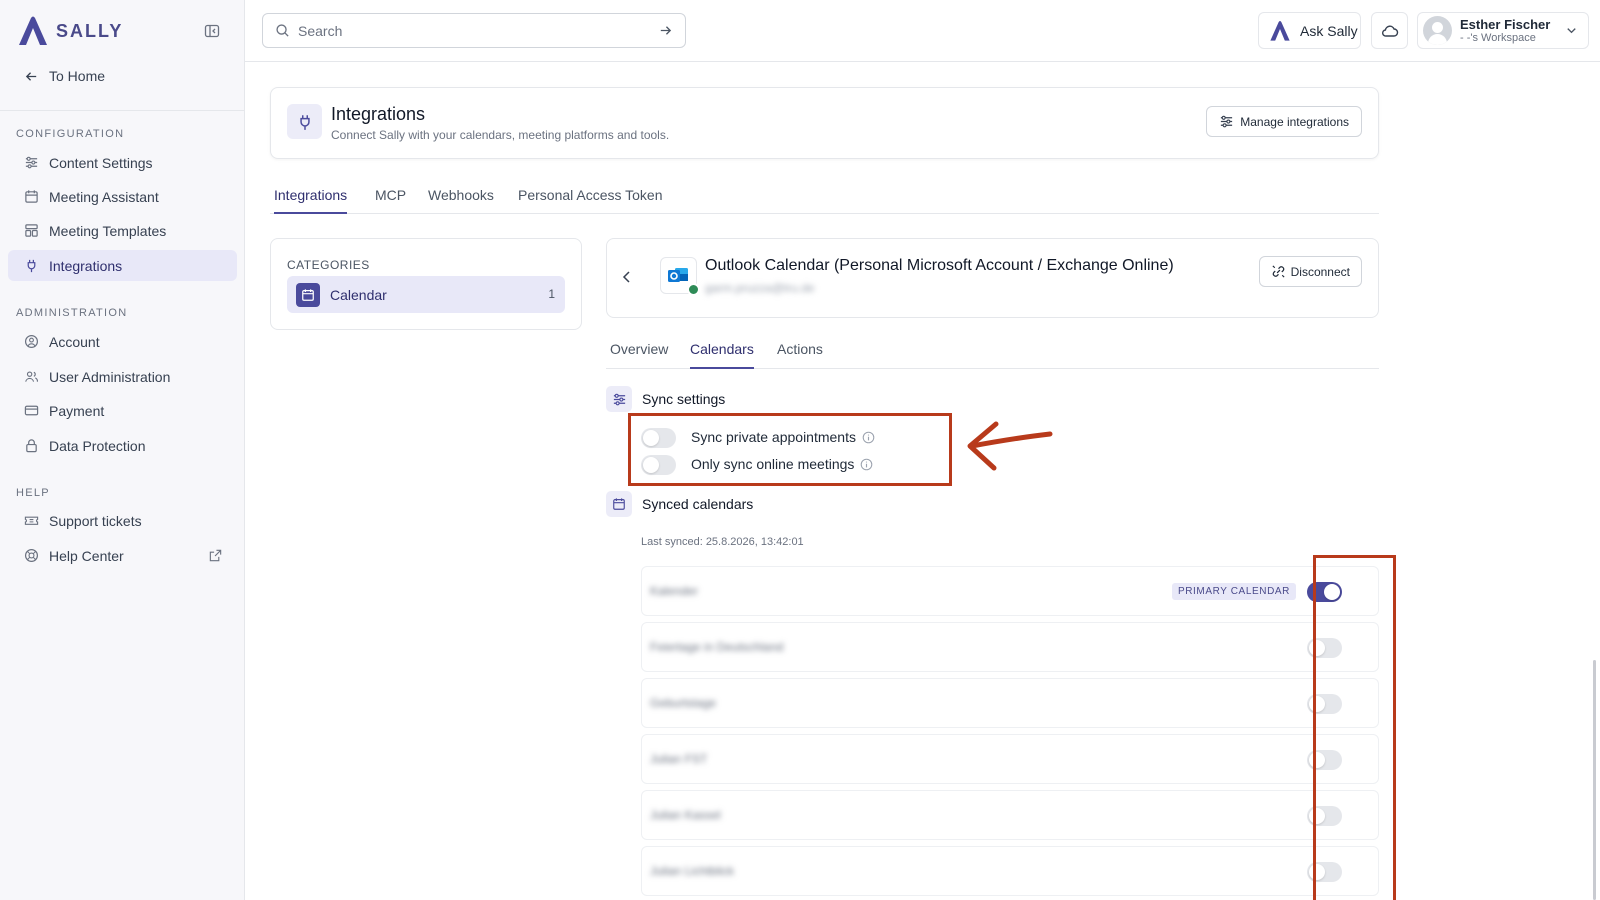 Image resolution: width=1600 pixels, height=900 pixels. What do you see at coordinates (551, 294) in the screenshot?
I see `category-count: 1` at bounding box center [551, 294].